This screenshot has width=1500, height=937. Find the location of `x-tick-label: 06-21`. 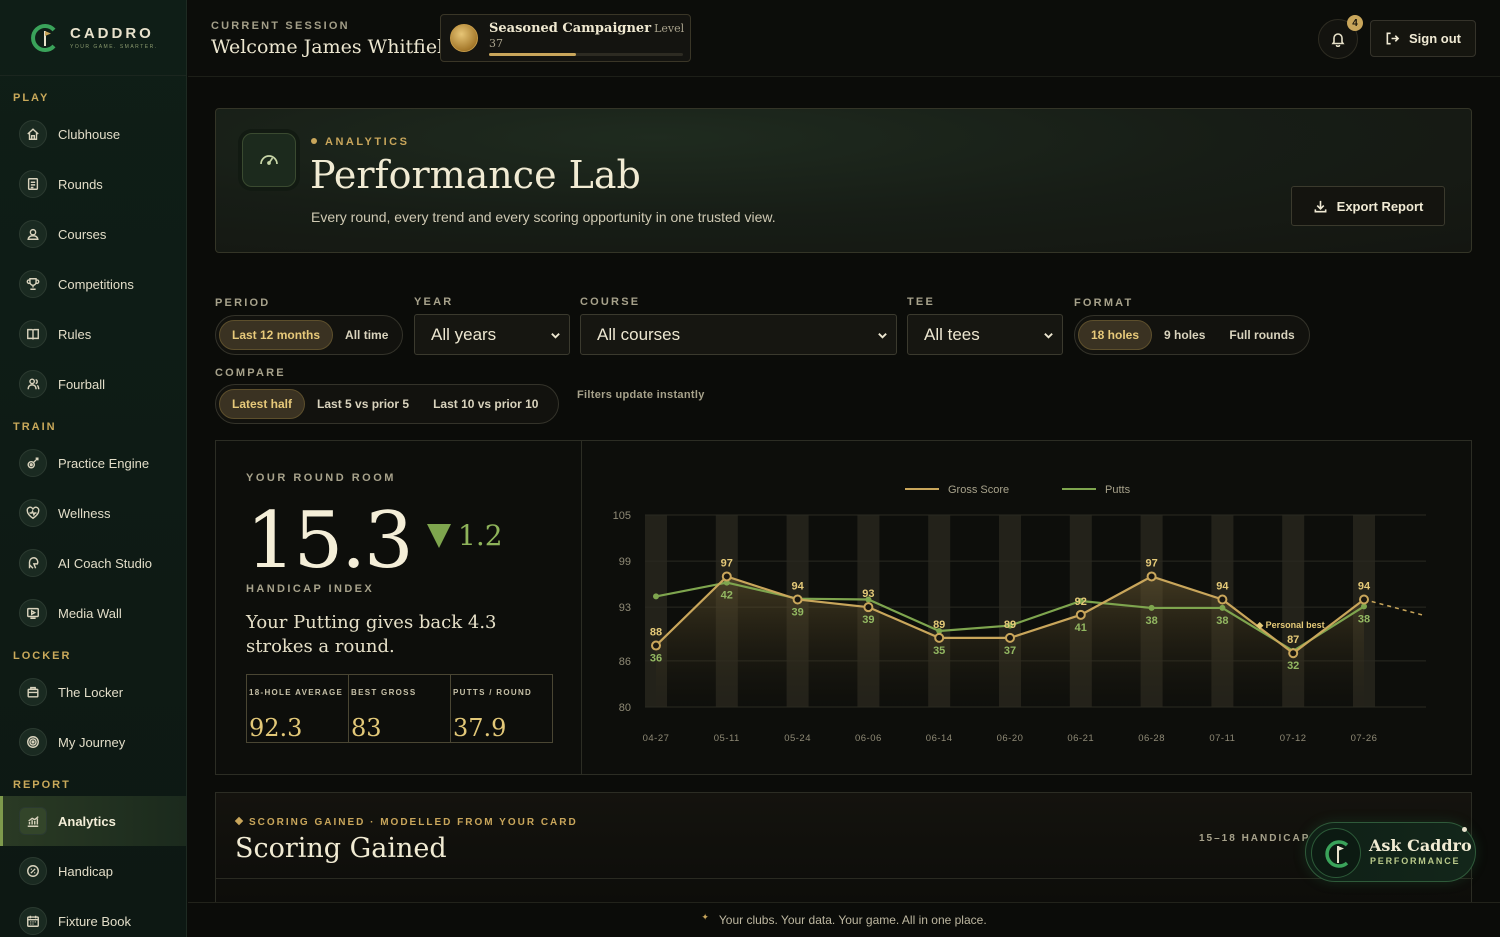

x-tick-label: 06-21 is located at coordinates (1080, 738).